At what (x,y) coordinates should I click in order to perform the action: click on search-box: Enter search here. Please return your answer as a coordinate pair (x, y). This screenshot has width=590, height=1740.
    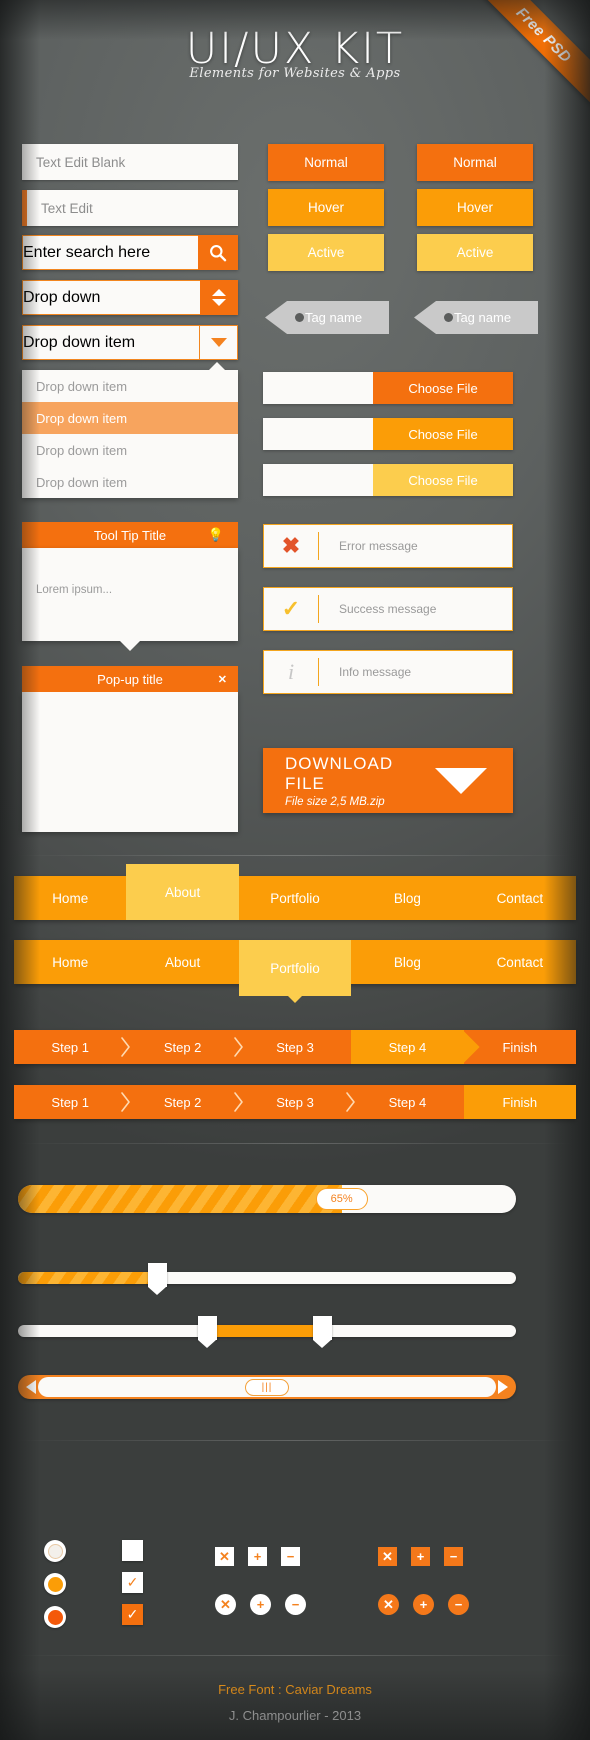
    Looking at the image, I should click on (130, 252).